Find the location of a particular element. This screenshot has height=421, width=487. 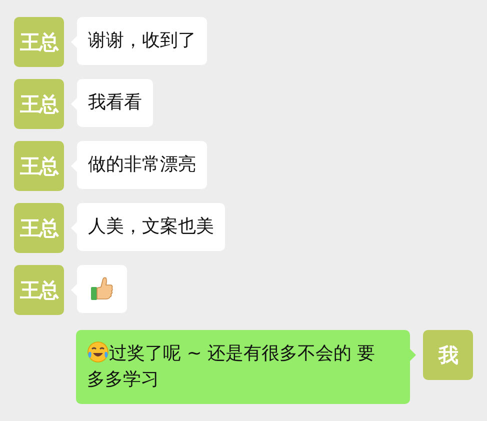

message-bubble: 做的非常漂亮 is located at coordinates (142, 165).